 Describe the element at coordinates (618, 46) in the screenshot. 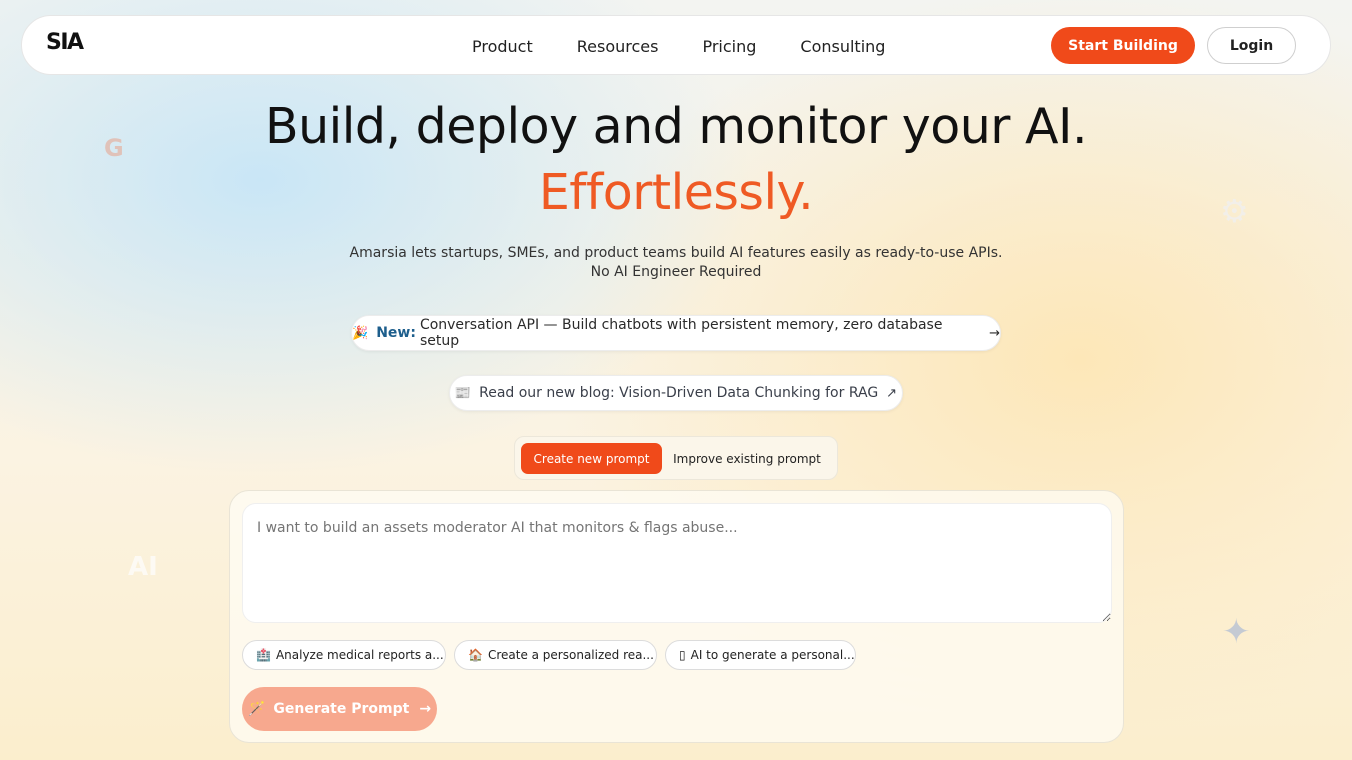

I see `nav-link-resources: Resources` at that location.